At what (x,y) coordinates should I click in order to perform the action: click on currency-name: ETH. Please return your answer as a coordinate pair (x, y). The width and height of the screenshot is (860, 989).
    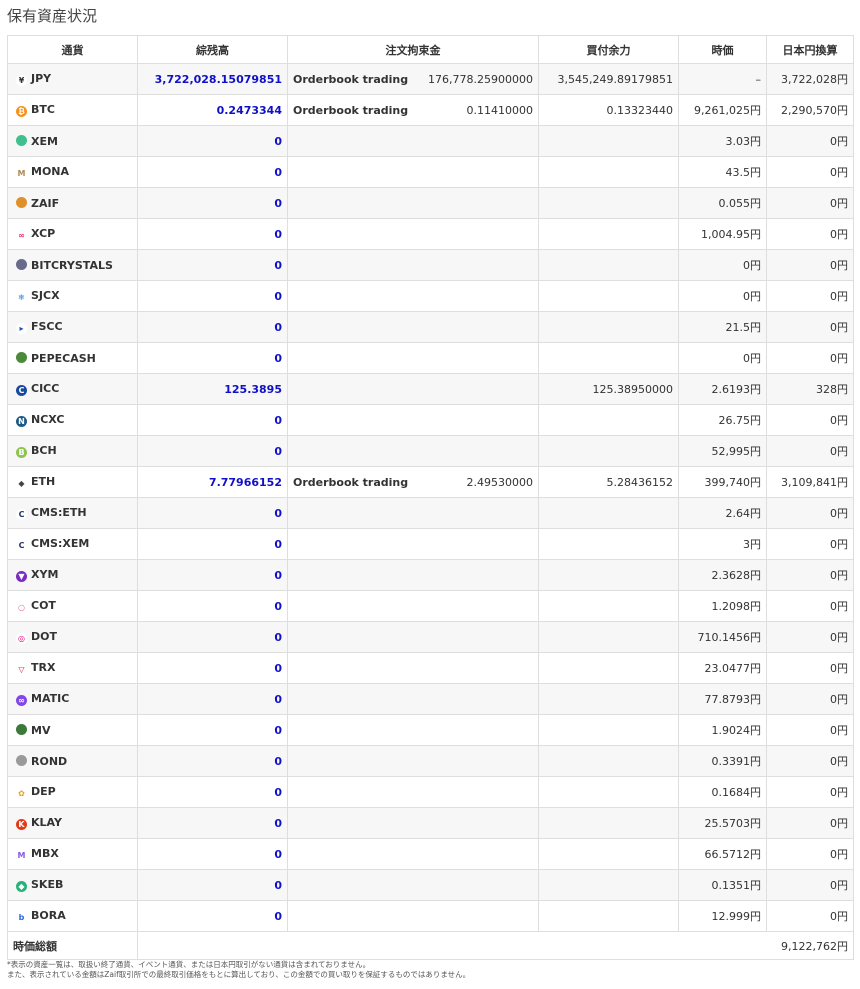
    Looking at the image, I should click on (43, 481).